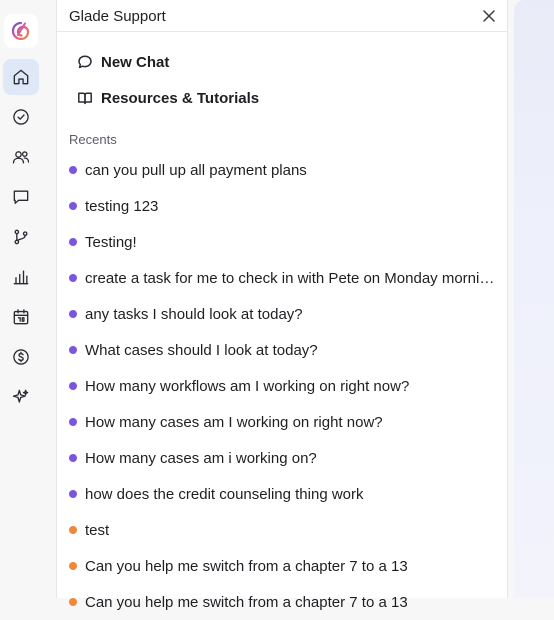 This screenshot has height=620, width=554. Describe the element at coordinates (284, 206) in the screenshot. I see `recent-chat-item: testing 123` at that location.